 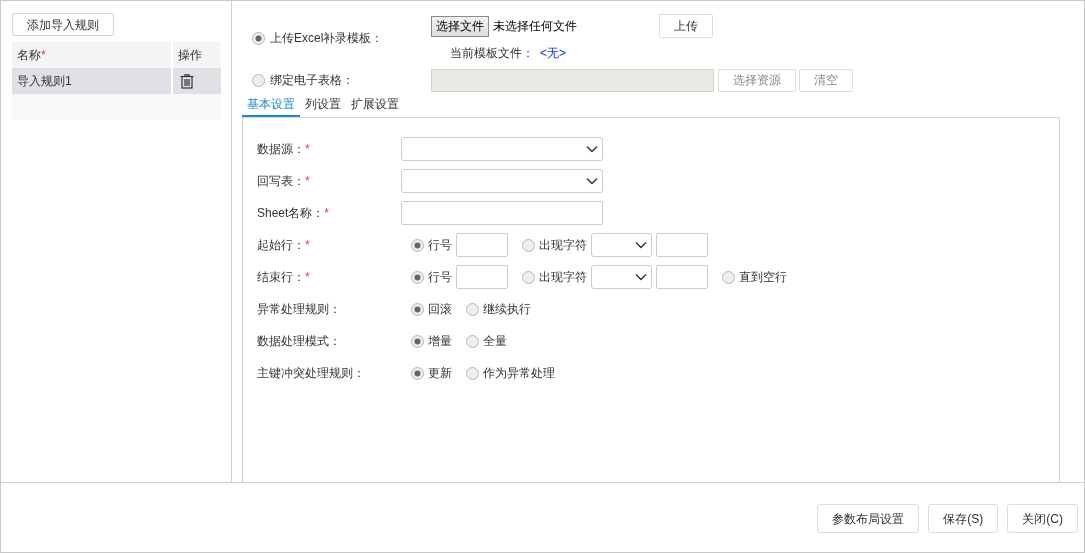 What do you see at coordinates (826, 80) in the screenshot?
I see `clear-button: 清空` at bounding box center [826, 80].